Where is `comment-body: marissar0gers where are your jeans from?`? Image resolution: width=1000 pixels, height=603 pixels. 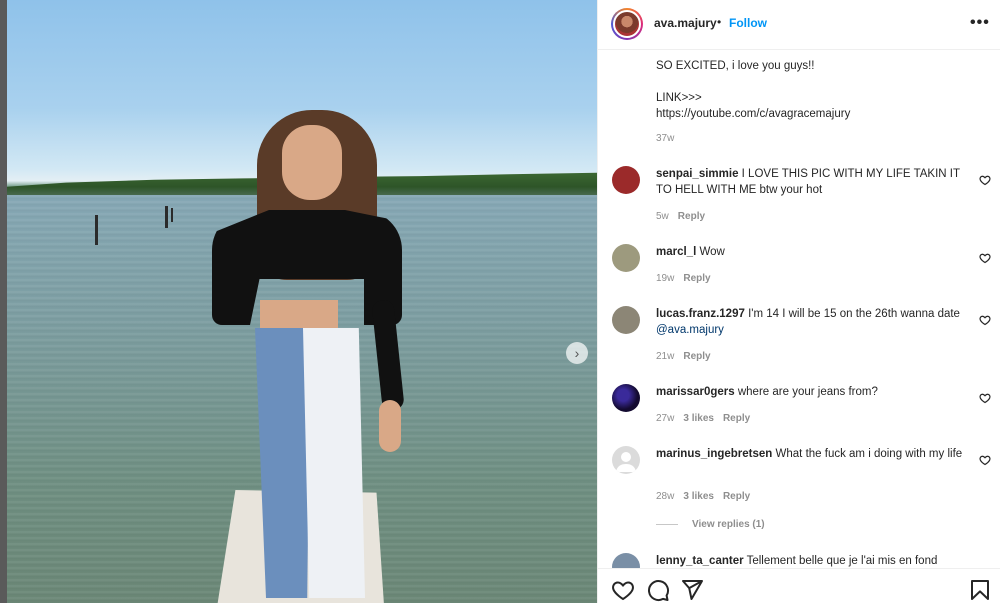
comment-body: marissar0gers where are your jeans from? is located at coordinates (813, 392).